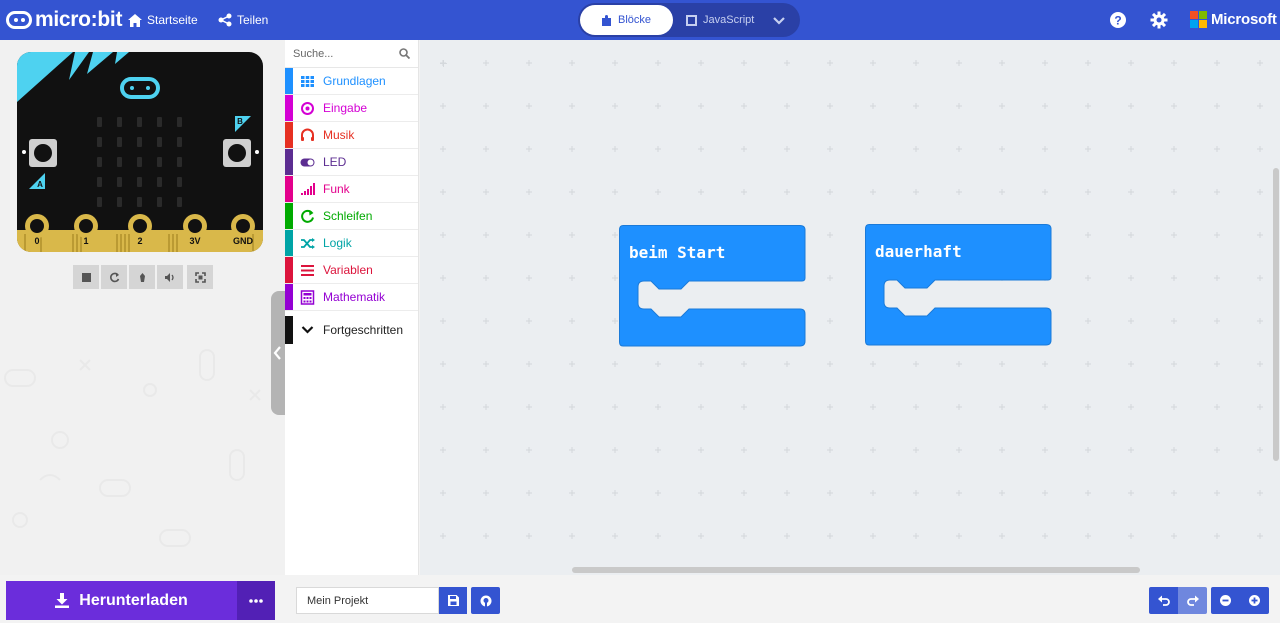 This screenshot has width=1280, height=623. I want to click on button-a-label: A, so click(37, 181).